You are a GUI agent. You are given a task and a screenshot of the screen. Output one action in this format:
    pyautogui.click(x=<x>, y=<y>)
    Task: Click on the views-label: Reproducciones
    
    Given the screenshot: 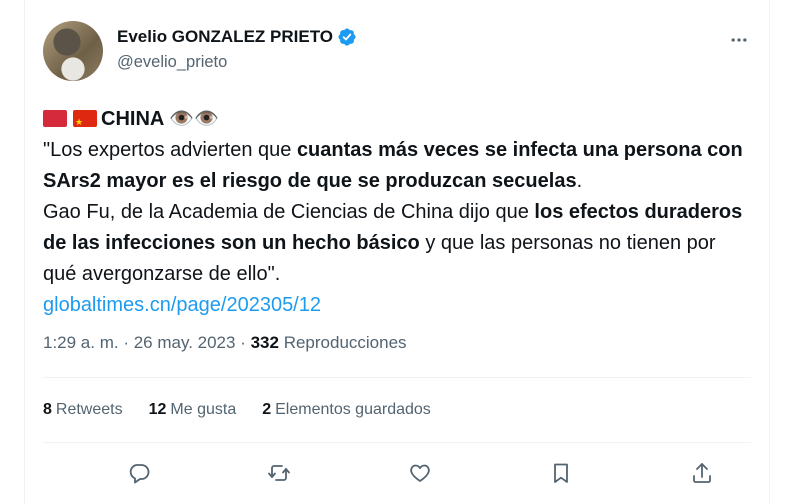 What is the action you would take?
    pyautogui.click(x=342, y=342)
    